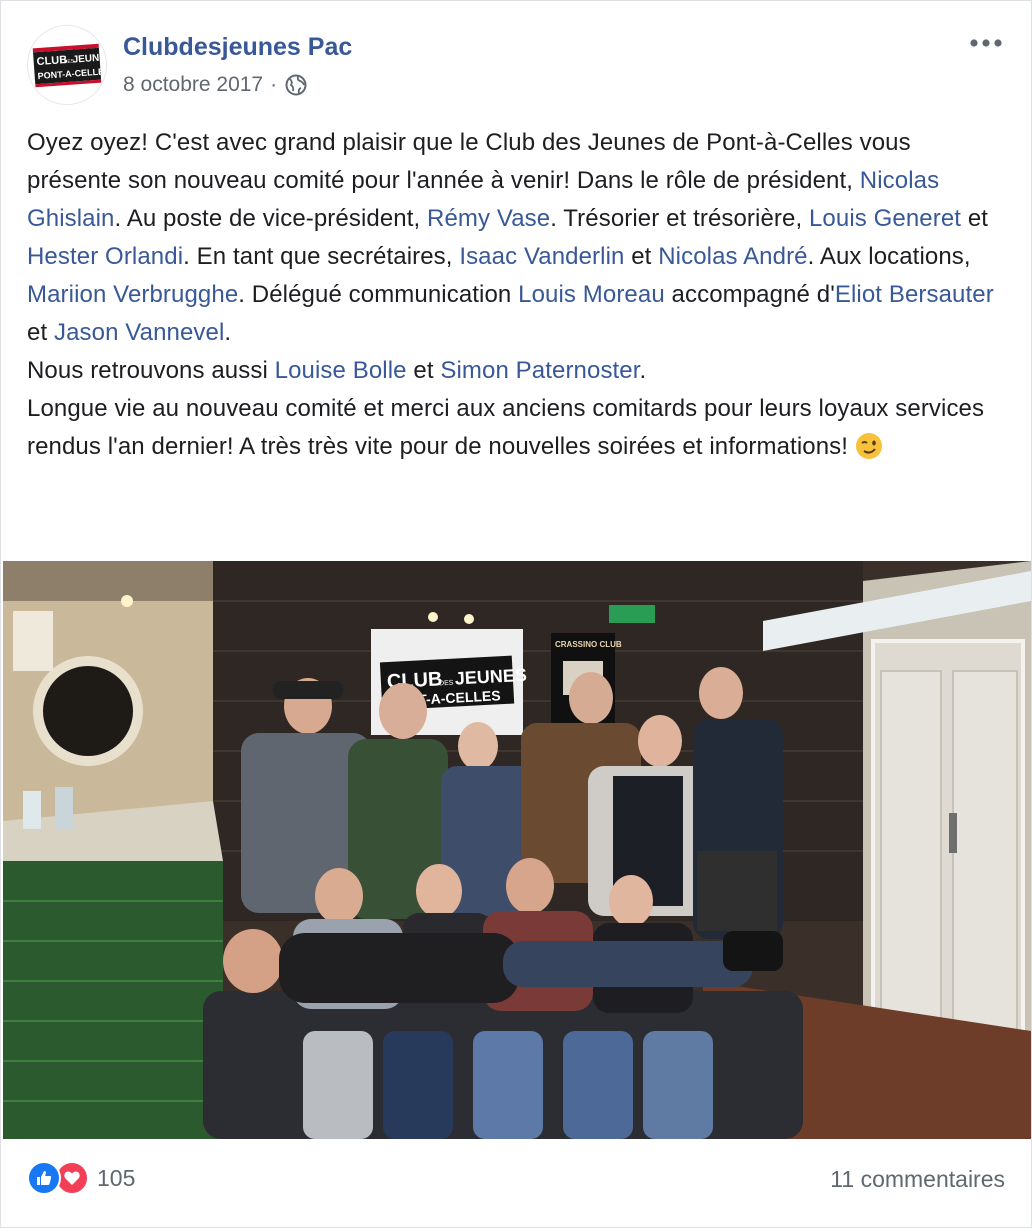 The image size is (1032, 1228). I want to click on tagged-person-link: Louis Moreau, so click(591, 294).